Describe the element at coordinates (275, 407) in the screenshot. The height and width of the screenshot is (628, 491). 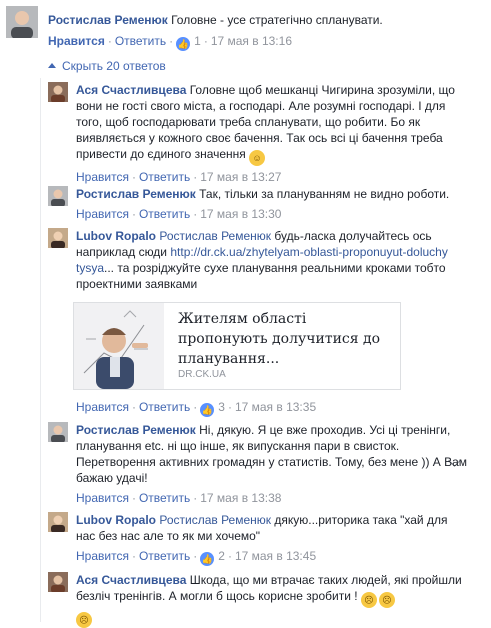
I see `comment-time: 17 мая в 13:35` at that location.